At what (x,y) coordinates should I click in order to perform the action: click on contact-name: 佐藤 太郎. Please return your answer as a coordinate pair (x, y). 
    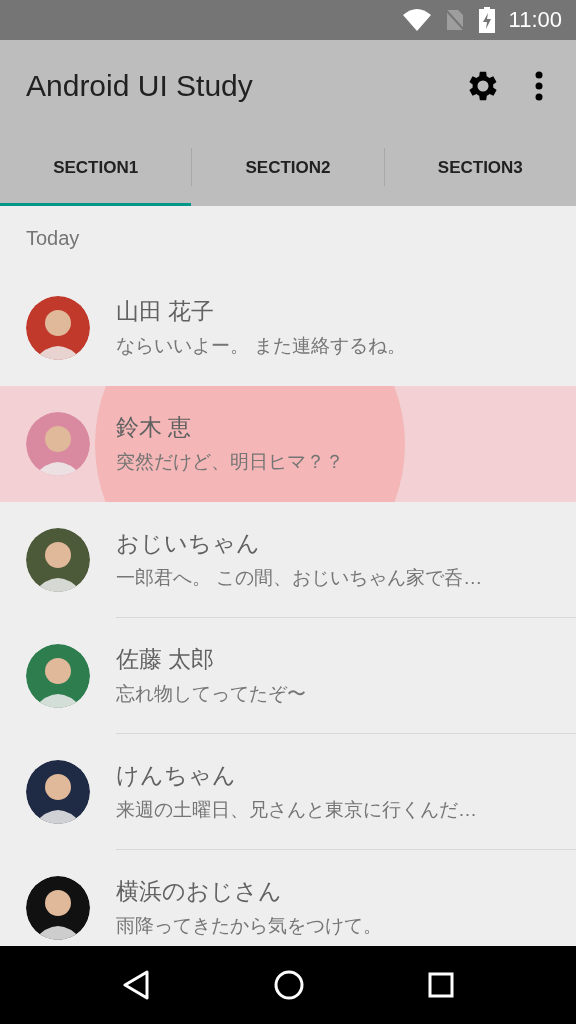
    Looking at the image, I should click on (165, 659).